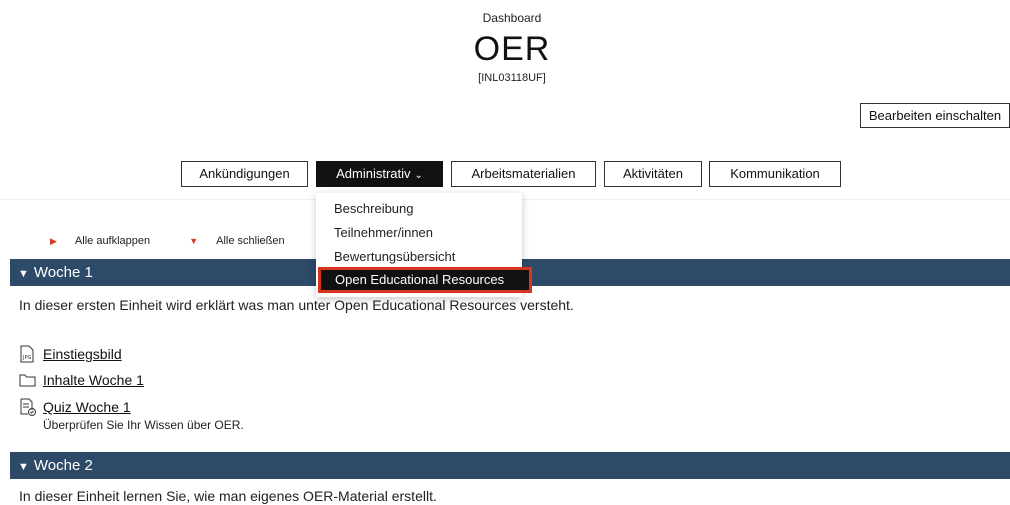 The width and height of the screenshot is (1010, 505). I want to click on activity-link: Inhalte Woche 1, so click(93, 380).